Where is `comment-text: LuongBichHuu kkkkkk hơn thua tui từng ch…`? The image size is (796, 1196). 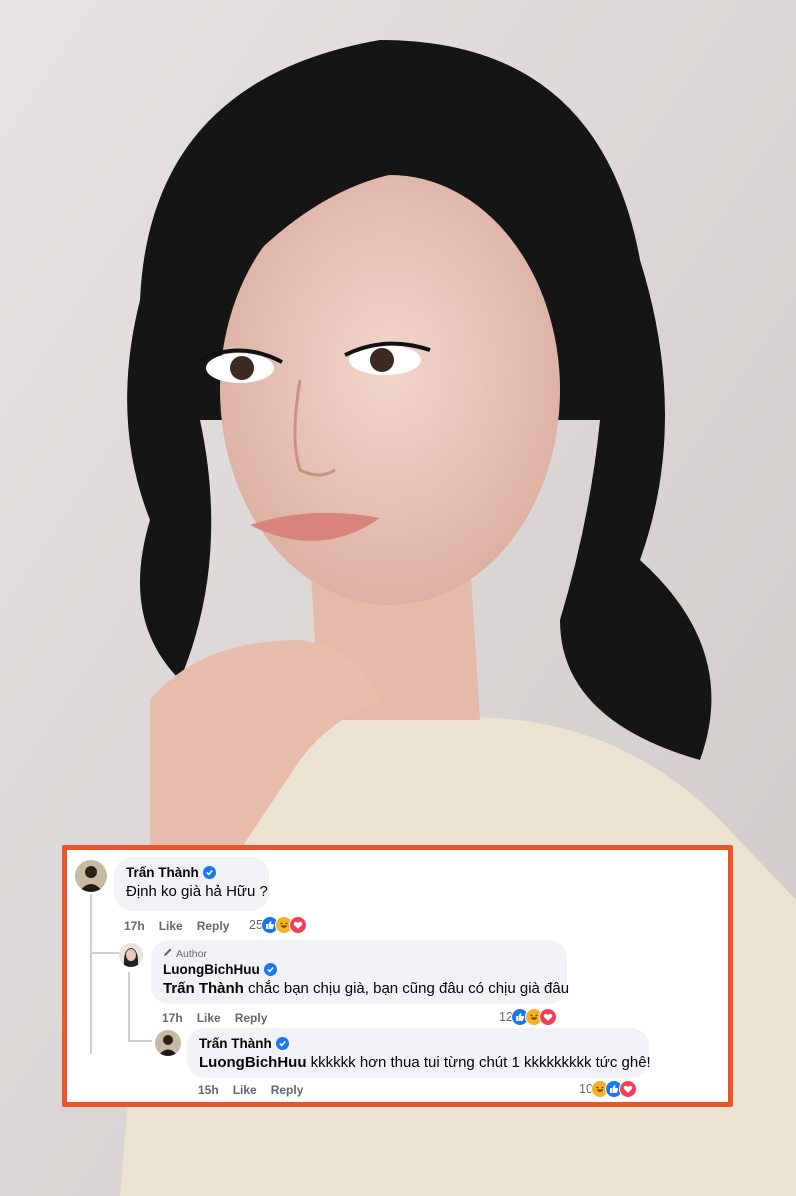
comment-text: LuongBichHuu kkkkkk hơn thua tui từng ch… is located at coordinates (425, 1063).